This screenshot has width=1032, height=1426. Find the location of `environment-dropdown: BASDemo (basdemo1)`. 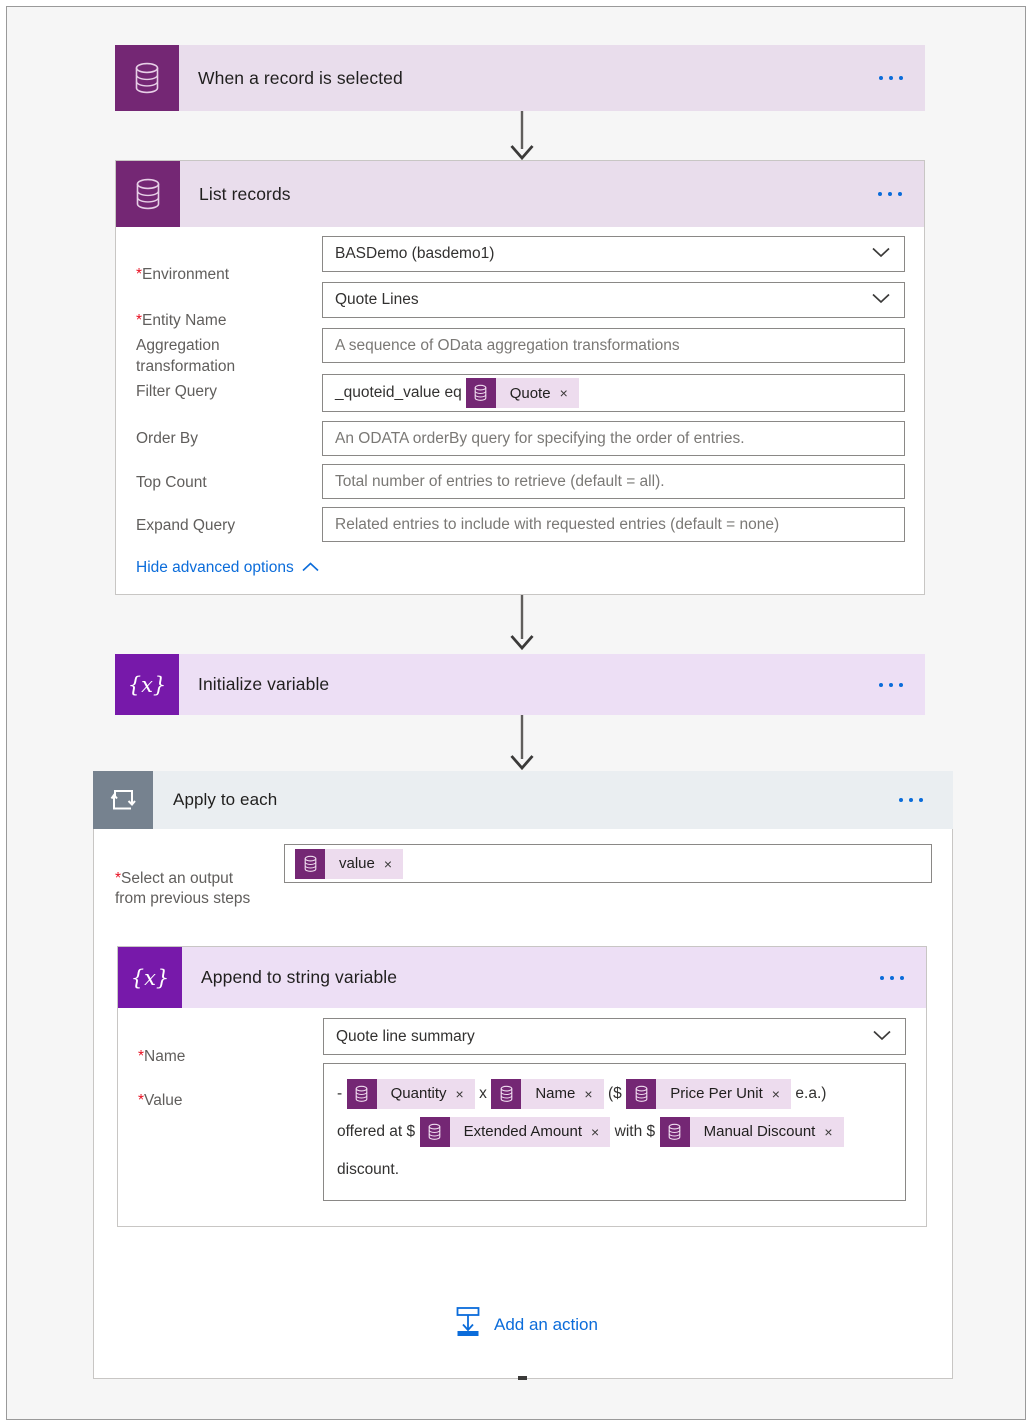

environment-dropdown: BASDemo (basdemo1) is located at coordinates (613, 254).